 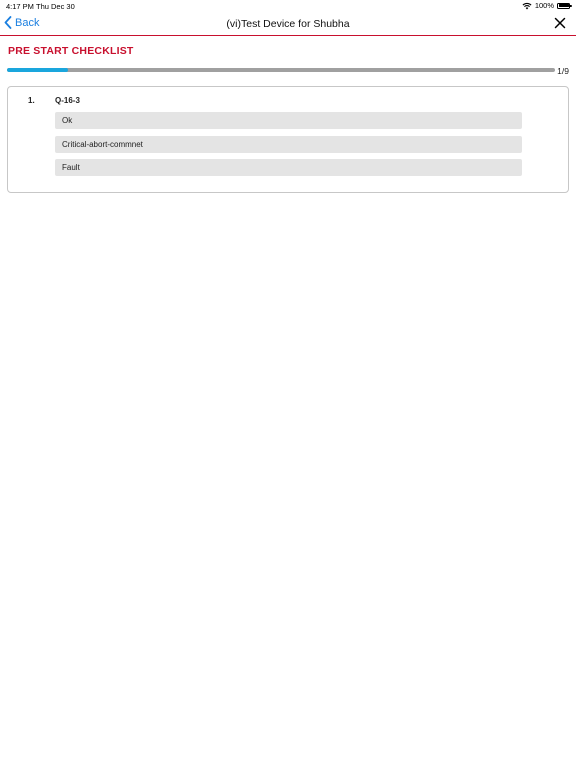 I want to click on status-right: 100%, so click(x=547, y=5).